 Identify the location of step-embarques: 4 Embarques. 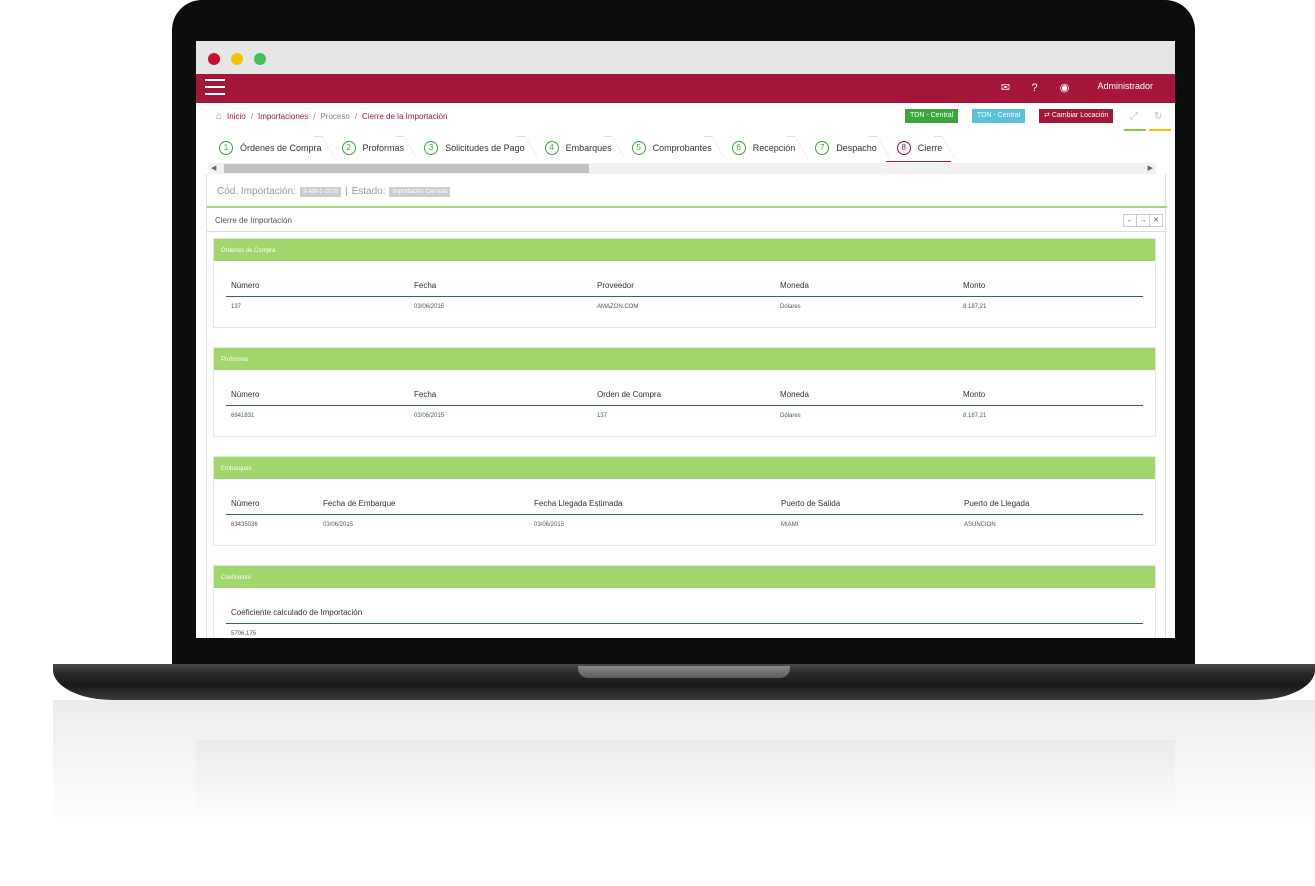
(577, 148).